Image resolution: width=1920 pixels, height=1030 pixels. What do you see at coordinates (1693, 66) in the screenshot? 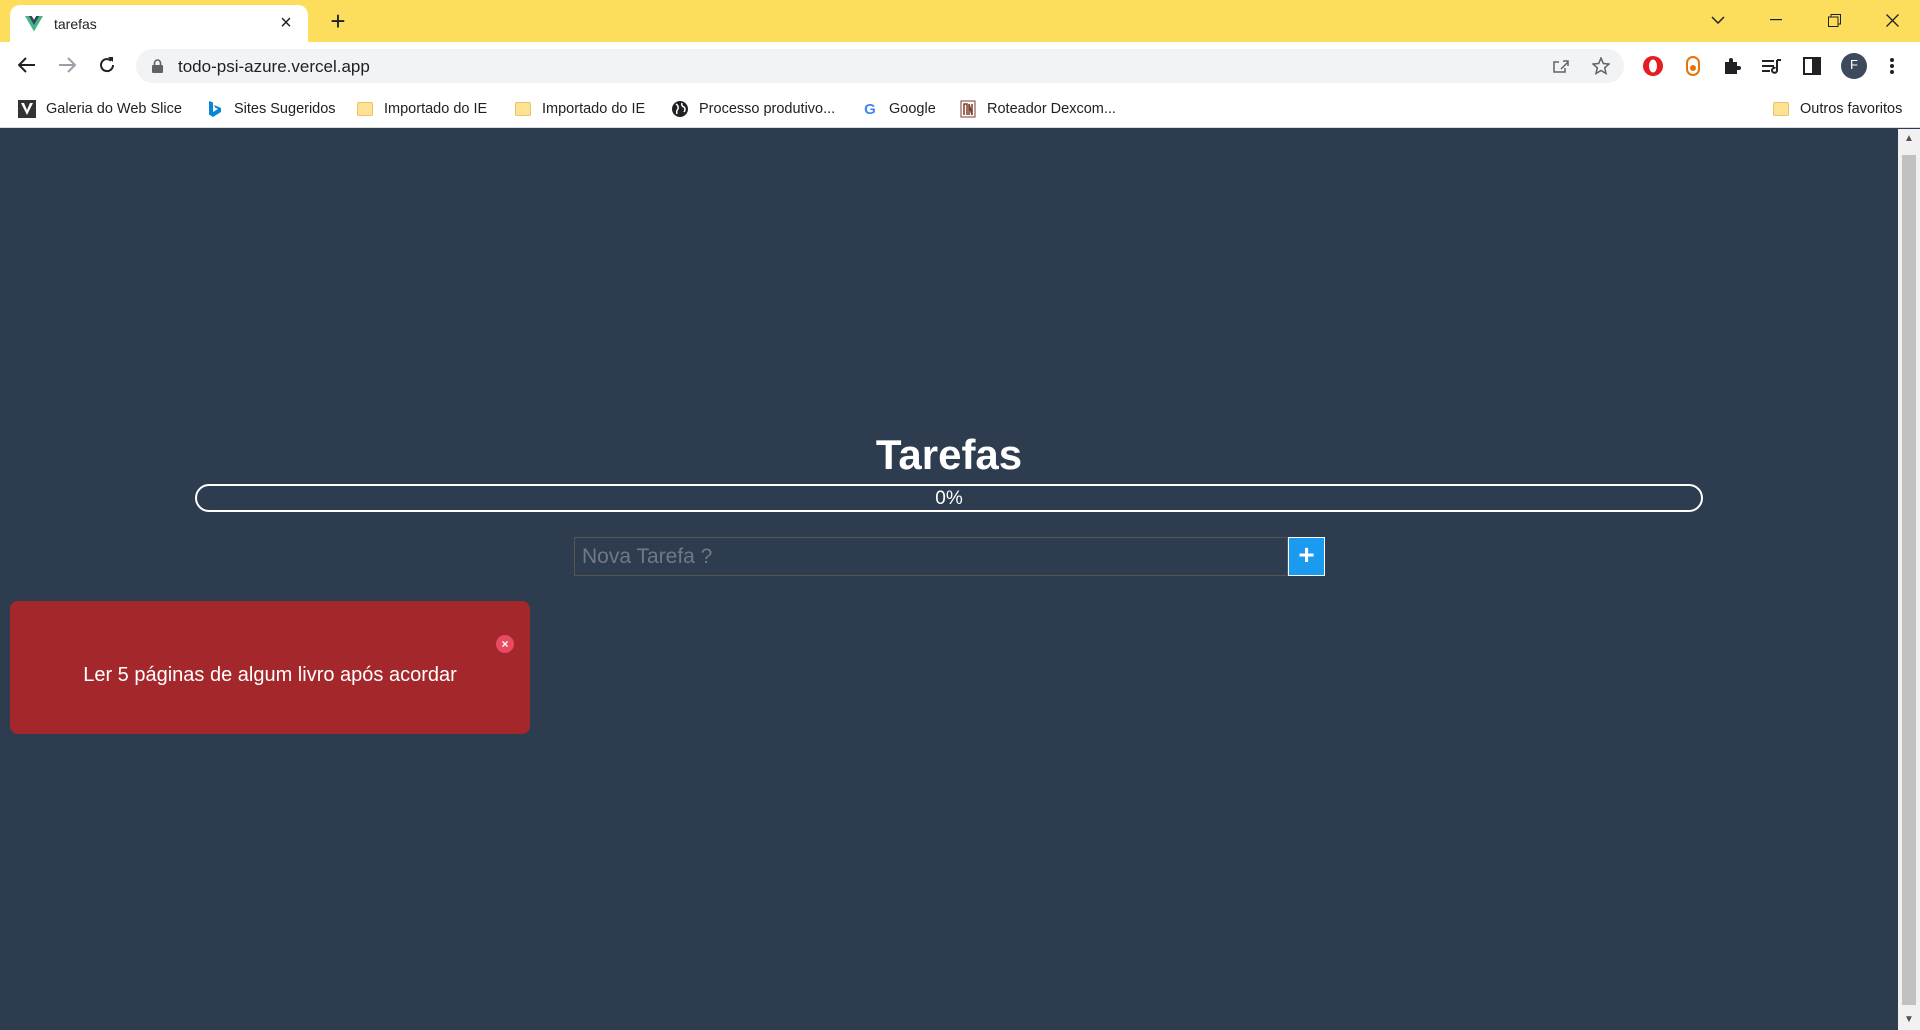
I see `extension-icon` at bounding box center [1693, 66].